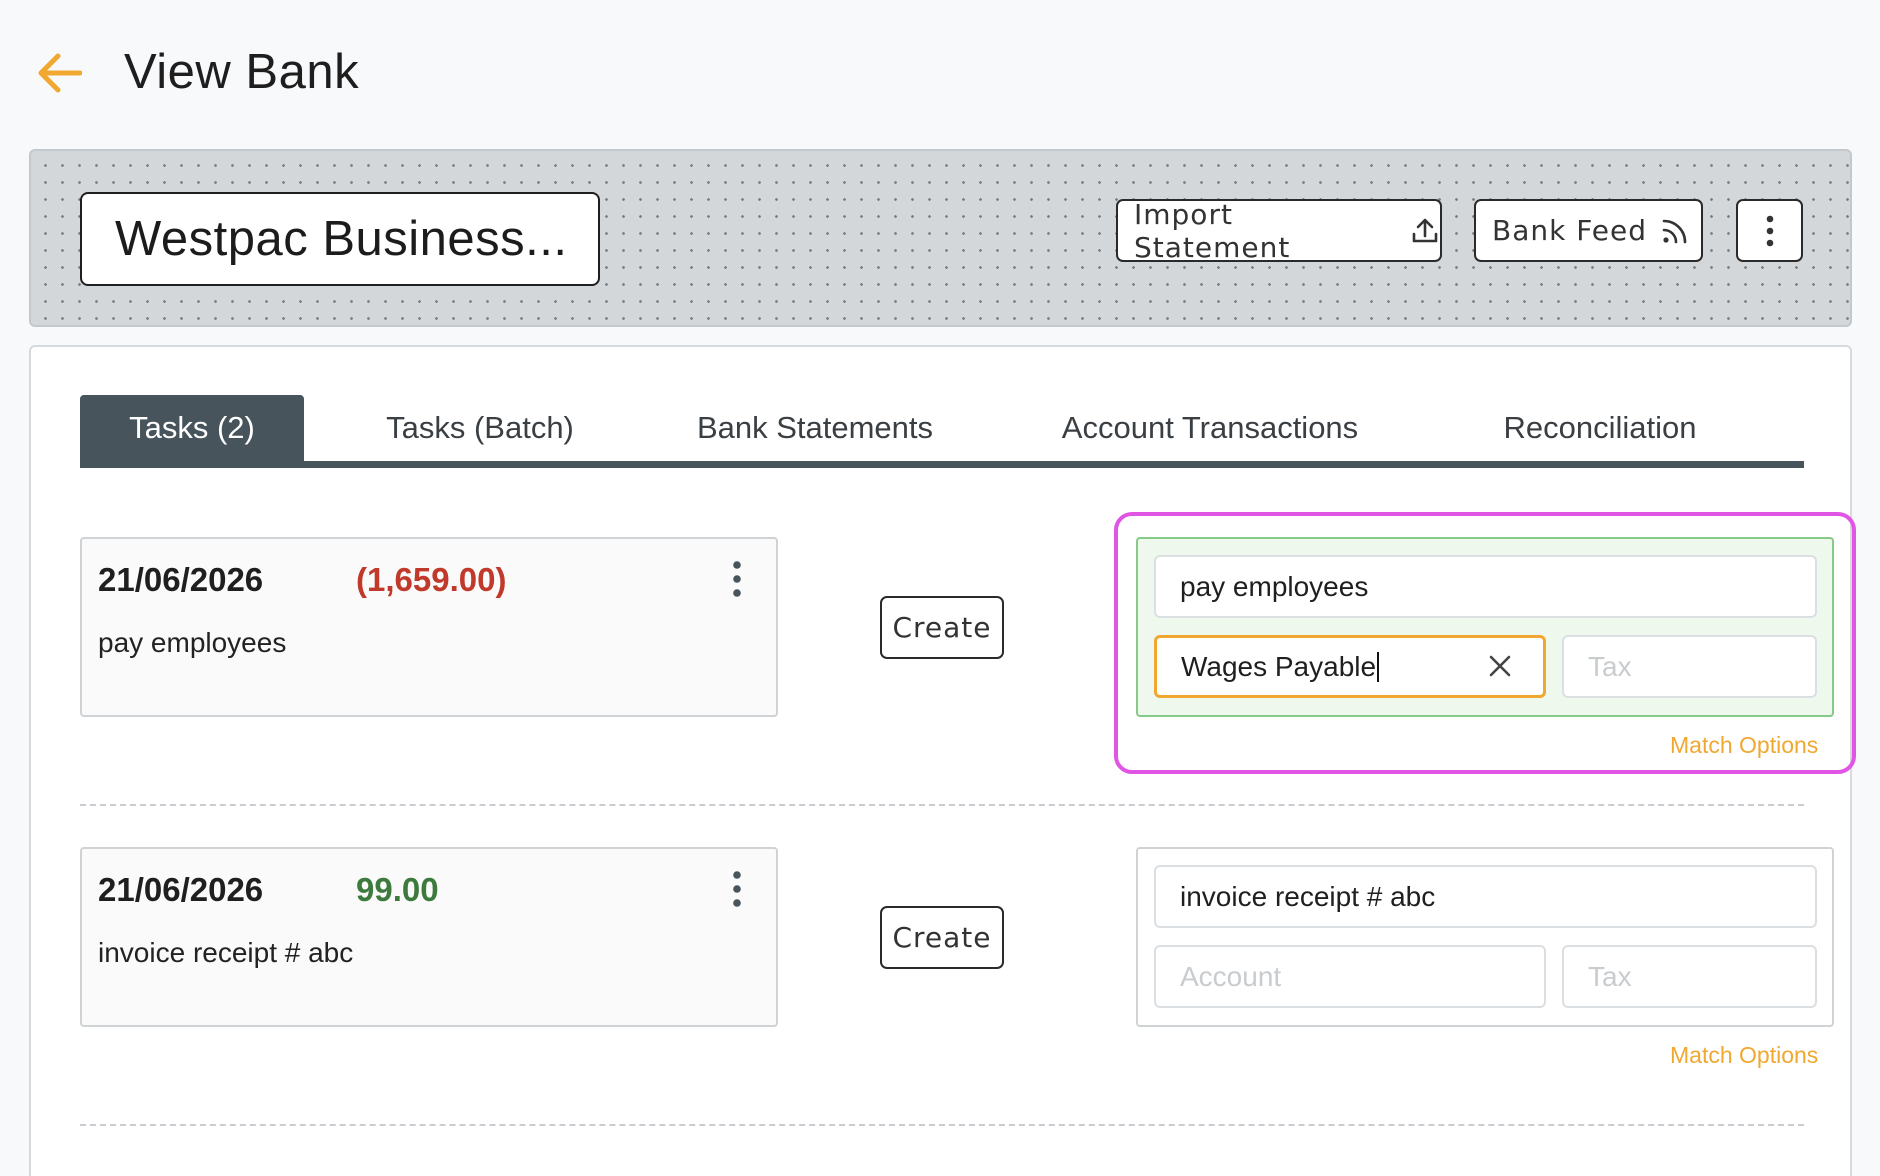 The width and height of the screenshot is (1880, 1176). What do you see at coordinates (1485, 937) in the screenshot?
I see `match-form: invoice receipt # abc Account Tax` at bounding box center [1485, 937].